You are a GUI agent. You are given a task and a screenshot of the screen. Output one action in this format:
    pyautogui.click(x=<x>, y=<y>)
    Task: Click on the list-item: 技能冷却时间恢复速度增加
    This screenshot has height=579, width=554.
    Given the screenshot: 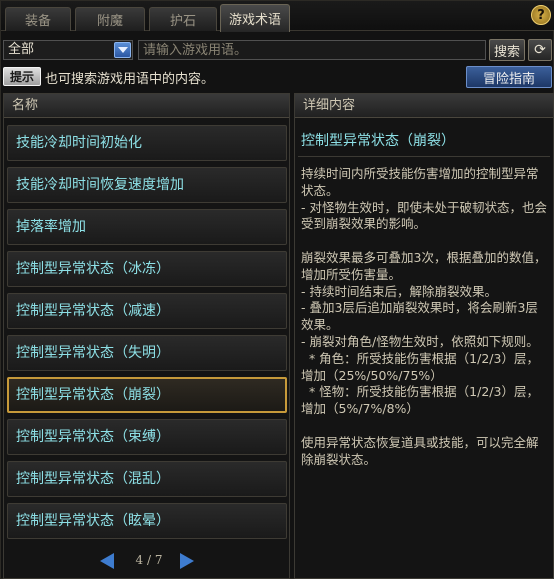 What is the action you would take?
    pyautogui.click(x=147, y=185)
    